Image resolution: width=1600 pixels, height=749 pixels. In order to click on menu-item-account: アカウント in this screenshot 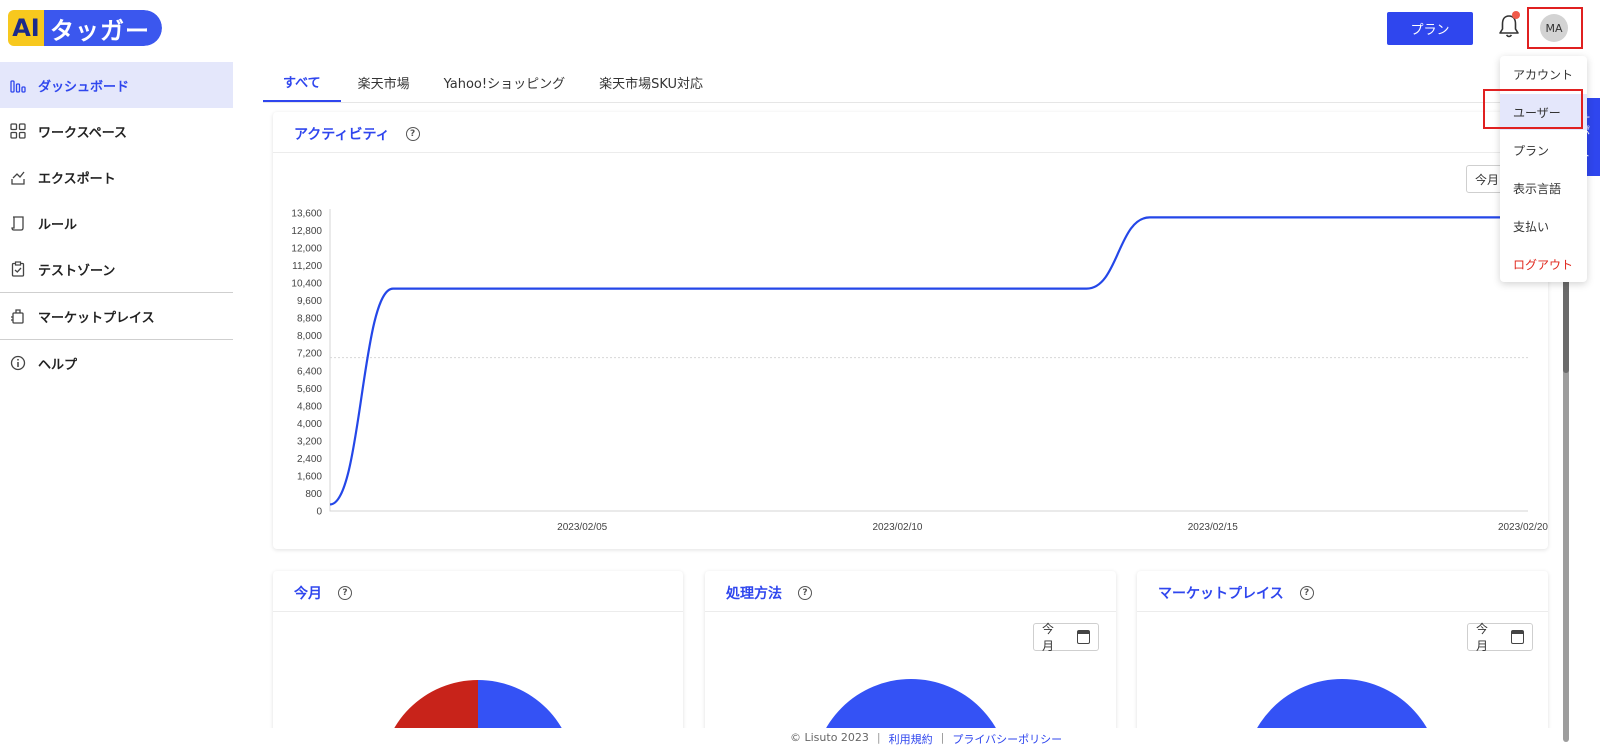, I will do `click(1543, 74)`.